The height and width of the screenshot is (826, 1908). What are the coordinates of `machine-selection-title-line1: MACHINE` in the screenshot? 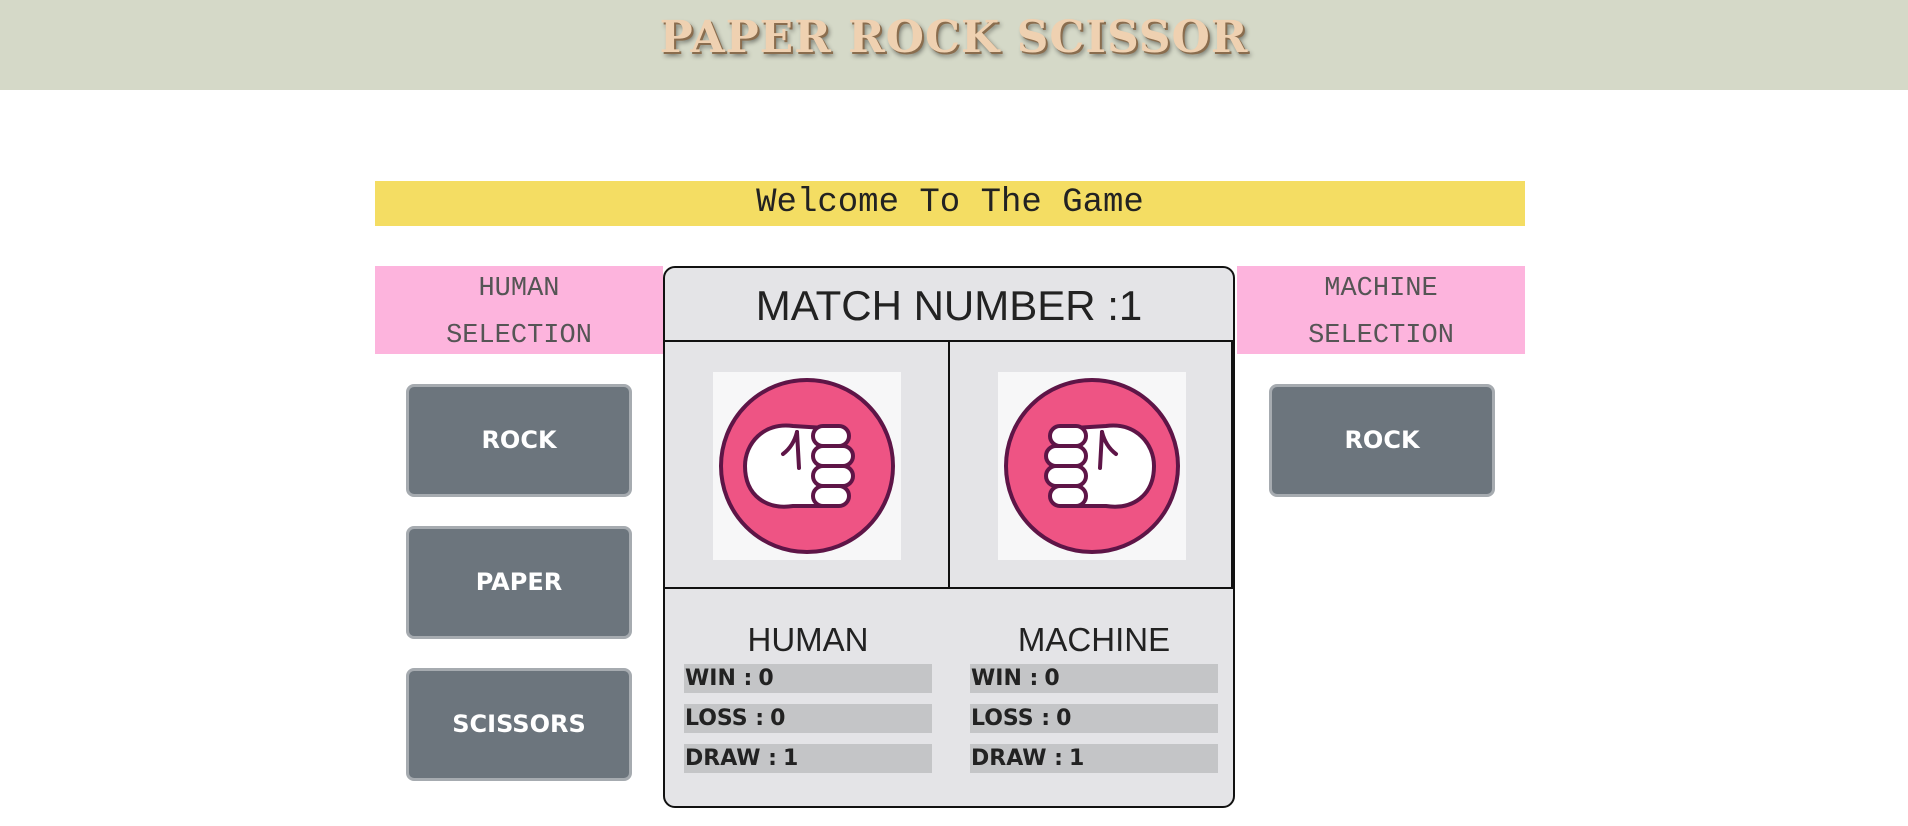 It's located at (1381, 289).